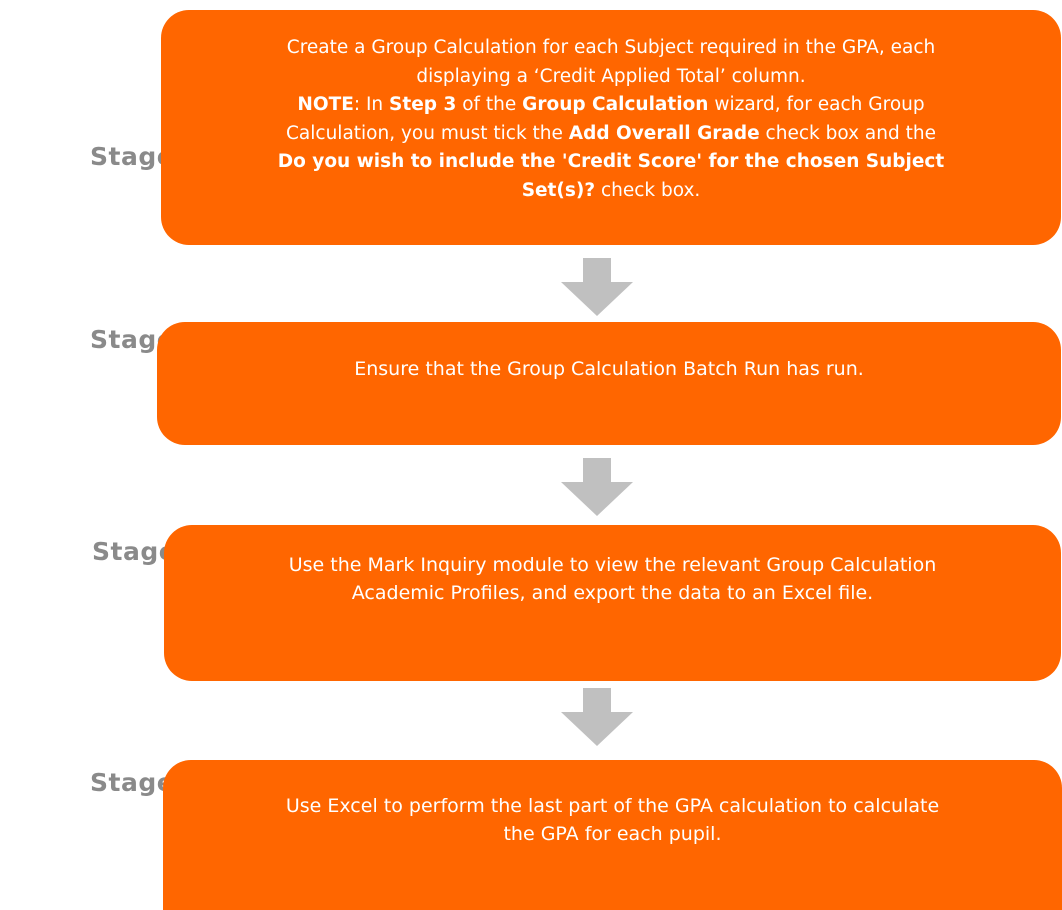 The image size is (1062, 910). I want to click on bold-text-segment: NOTE, so click(325, 104).